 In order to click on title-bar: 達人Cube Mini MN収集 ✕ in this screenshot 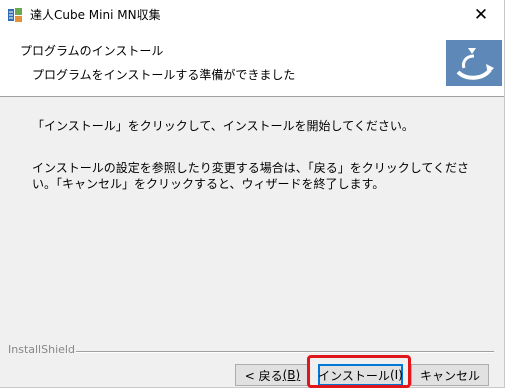, I will do `click(252, 15)`.